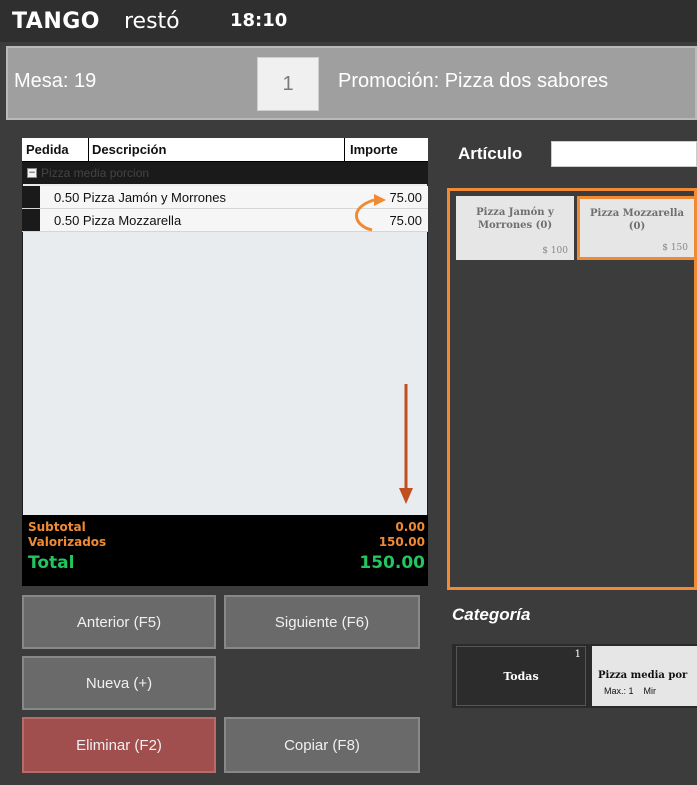 The width and height of the screenshot is (697, 785). Describe the element at coordinates (95, 173) in the screenshot. I see `order-group-label: Pizza media porcion` at that location.